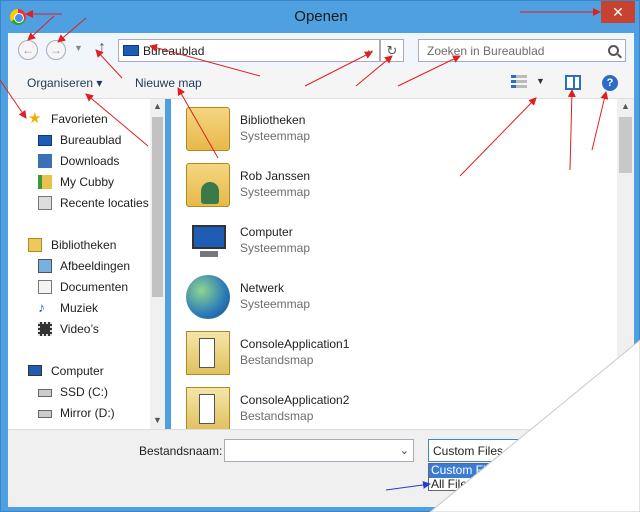  What do you see at coordinates (174, 51) in the screenshot?
I see `address-text: Bureaublad` at bounding box center [174, 51].